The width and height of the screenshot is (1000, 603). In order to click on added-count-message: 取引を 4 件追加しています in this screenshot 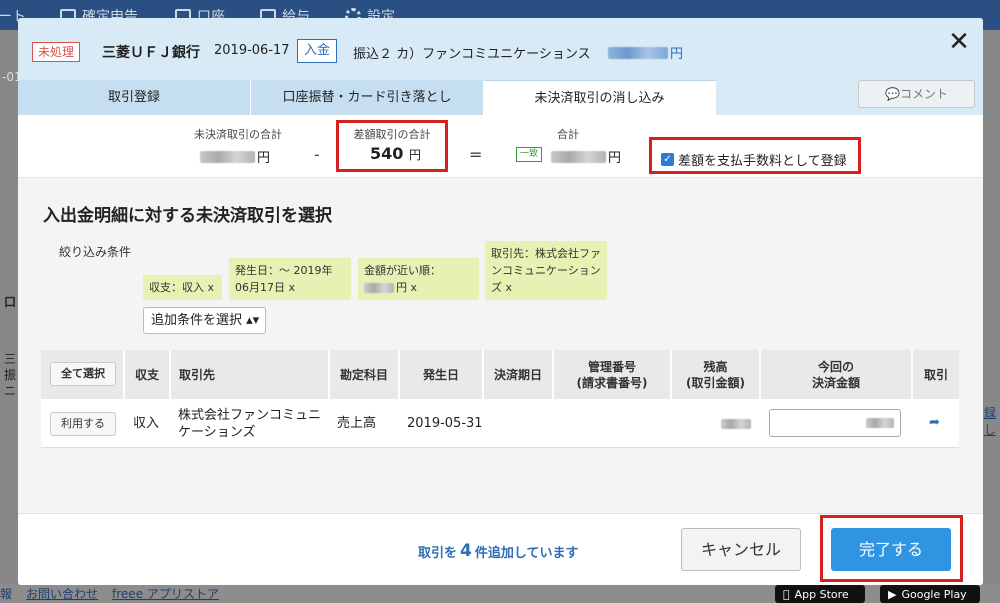, I will do `click(498, 551)`.